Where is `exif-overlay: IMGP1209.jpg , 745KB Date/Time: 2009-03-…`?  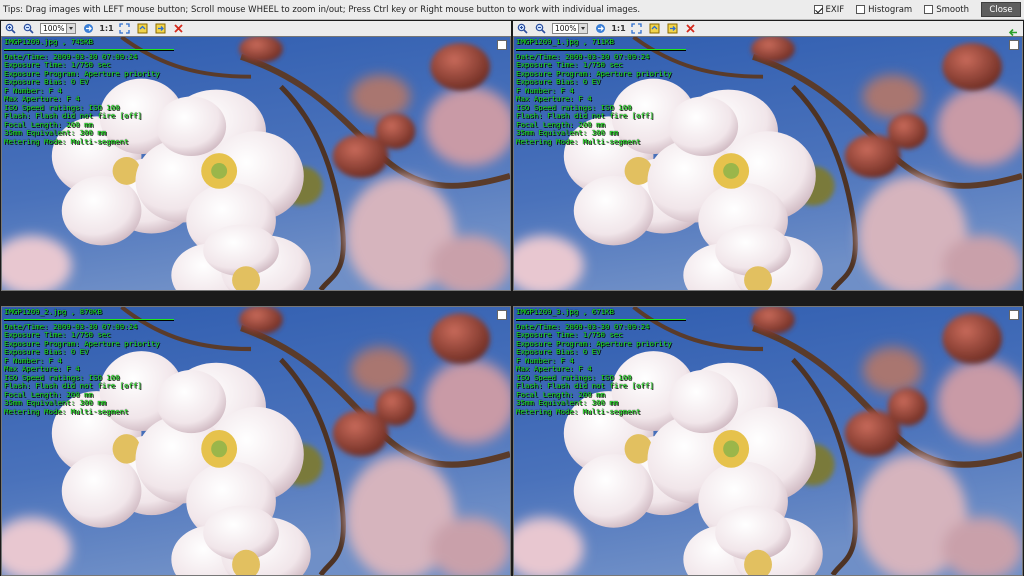
exif-overlay: IMGP1209.jpg , 745KB Date/Time: 2009-03-… is located at coordinates (89, 91).